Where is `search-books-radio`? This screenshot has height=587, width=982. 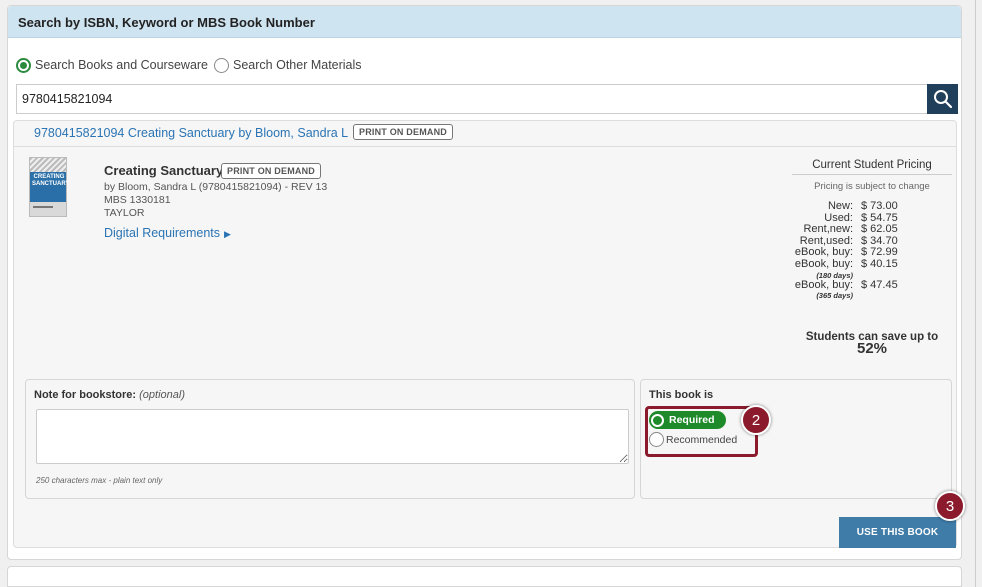
search-books-radio is located at coordinates (23, 65).